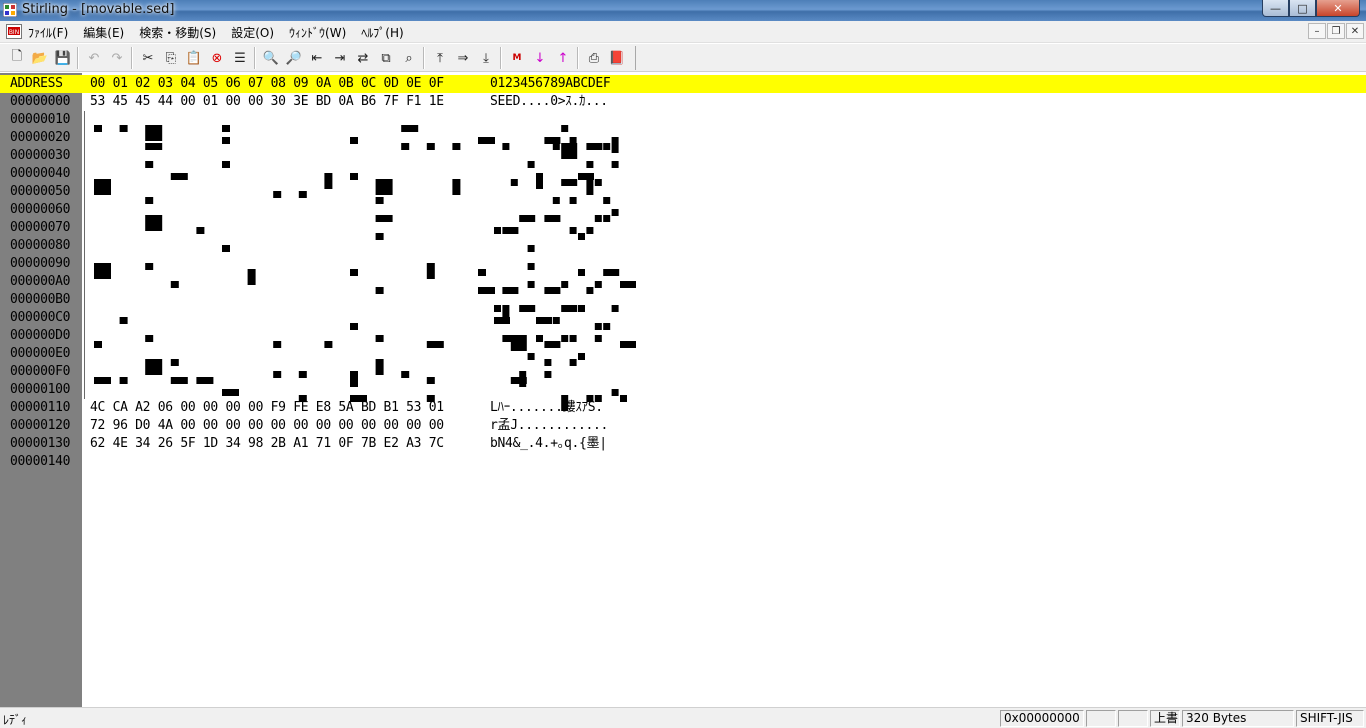  I want to click on mark-prev-button: ↑, so click(563, 58).